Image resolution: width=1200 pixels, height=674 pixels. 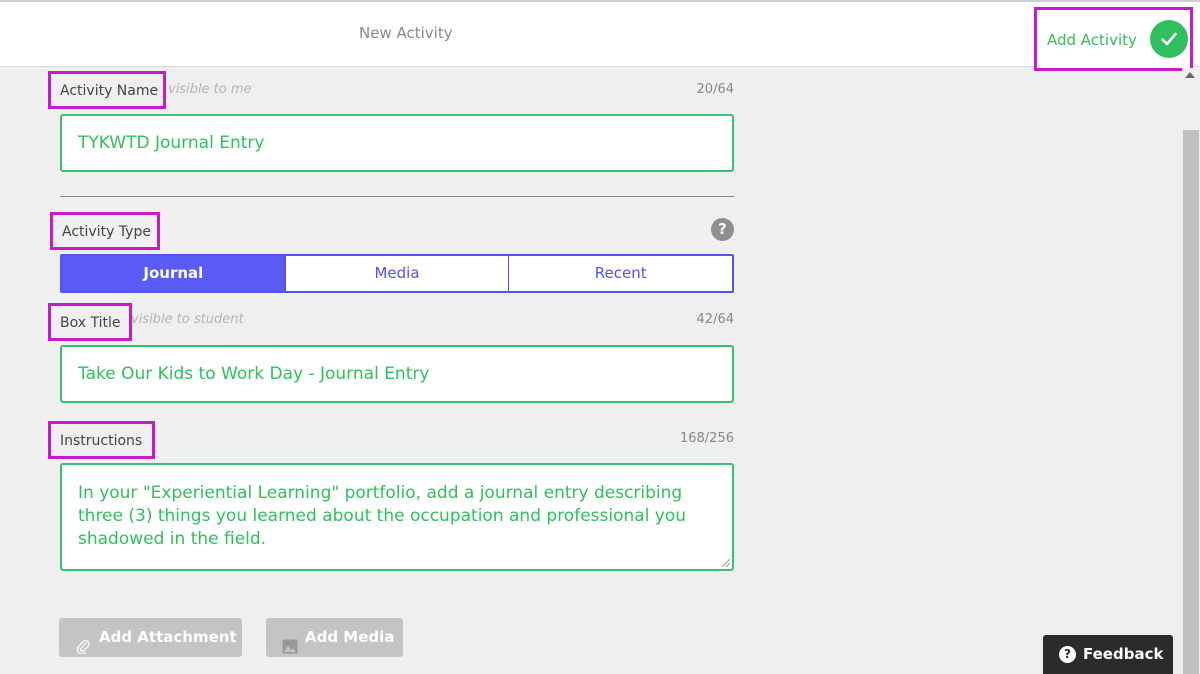 What do you see at coordinates (83, 649) in the screenshot?
I see `paperclip-icon` at bounding box center [83, 649].